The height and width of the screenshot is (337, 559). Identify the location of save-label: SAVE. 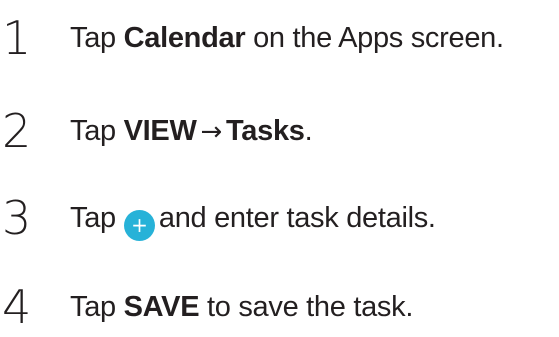
(161, 307).